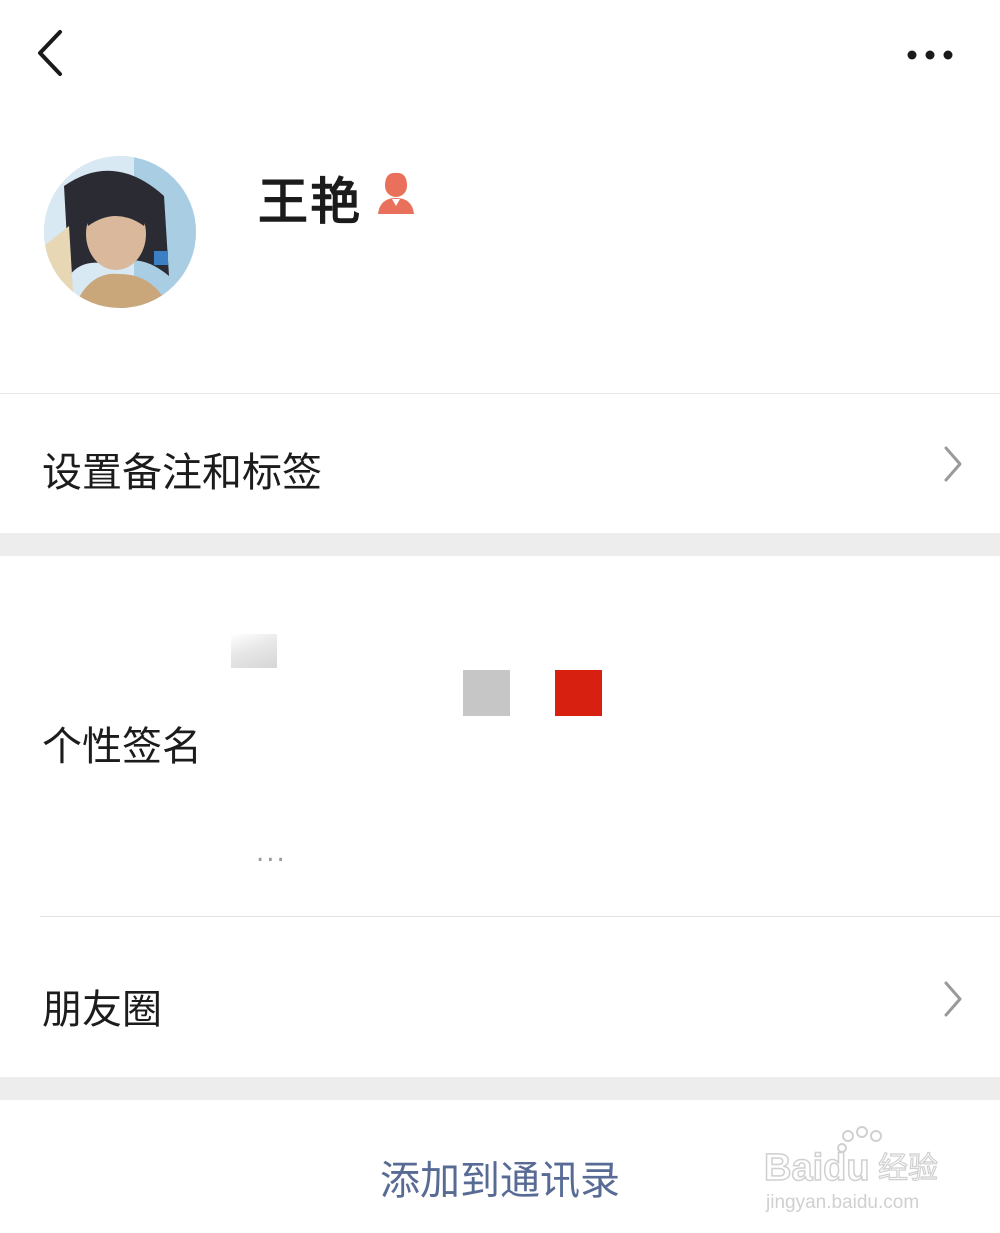 The image size is (1000, 1233). Describe the element at coordinates (102, 1010) in the screenshot. I see `moments-label: 朋友圈` at that location.